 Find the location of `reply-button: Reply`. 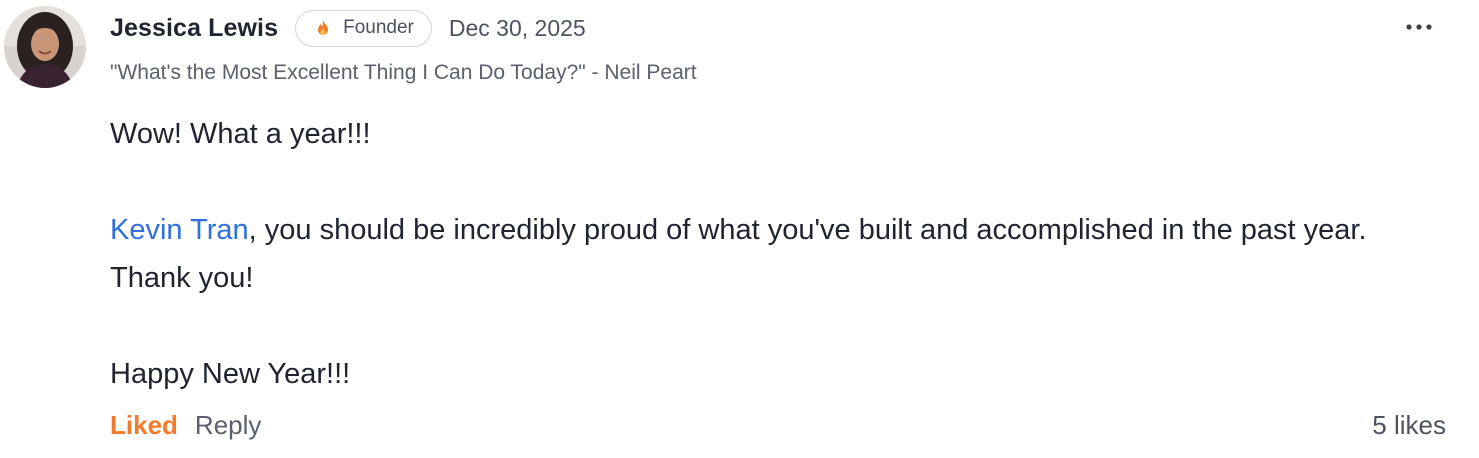

reply-button: Reply is located at coordinates (228, 425).